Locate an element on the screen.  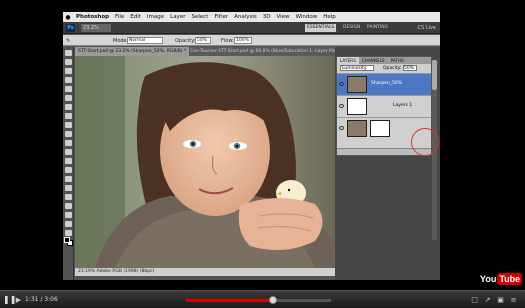
options-bar: ✎ Mode: Normal Opacity: 50% Flow: 100% is located at coordinates (251, 40).